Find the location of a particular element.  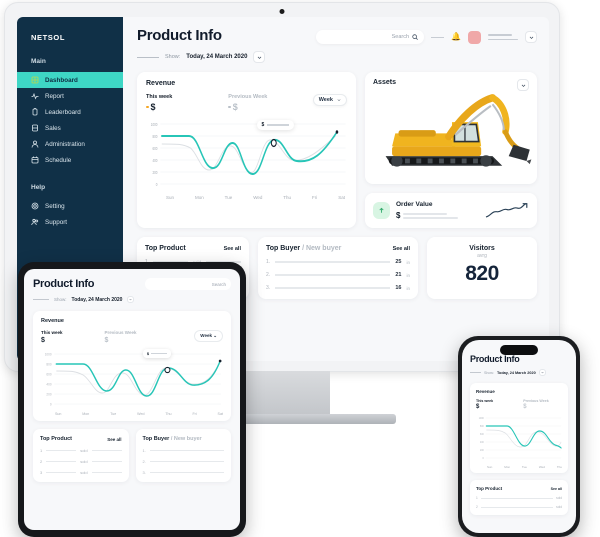

search-input: Search is located at coordinates (370, 37).